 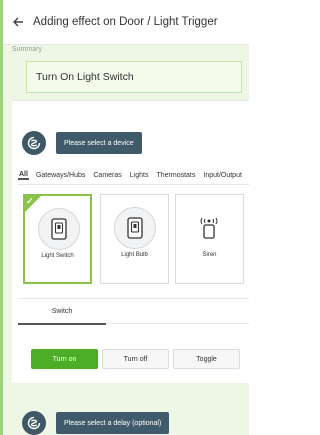 What do you see at coordinates (209, 227) in the screenshot?
I see `siren-icon` at bounding box center [209, 227].